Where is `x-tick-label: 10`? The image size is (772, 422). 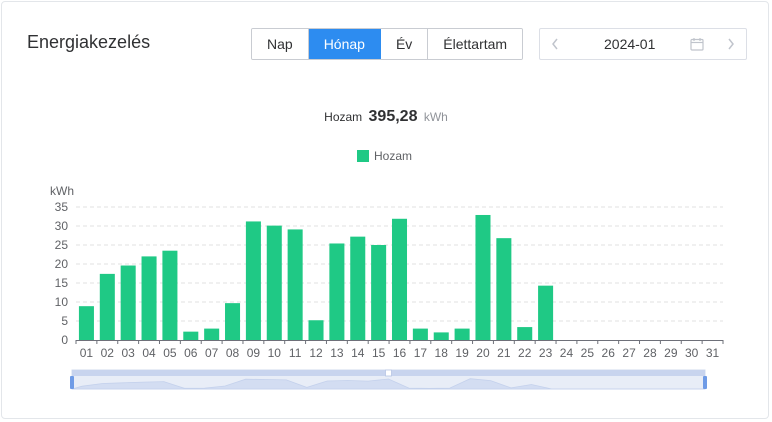
x-tick-label: 10 is located at coordinates (275, 353).